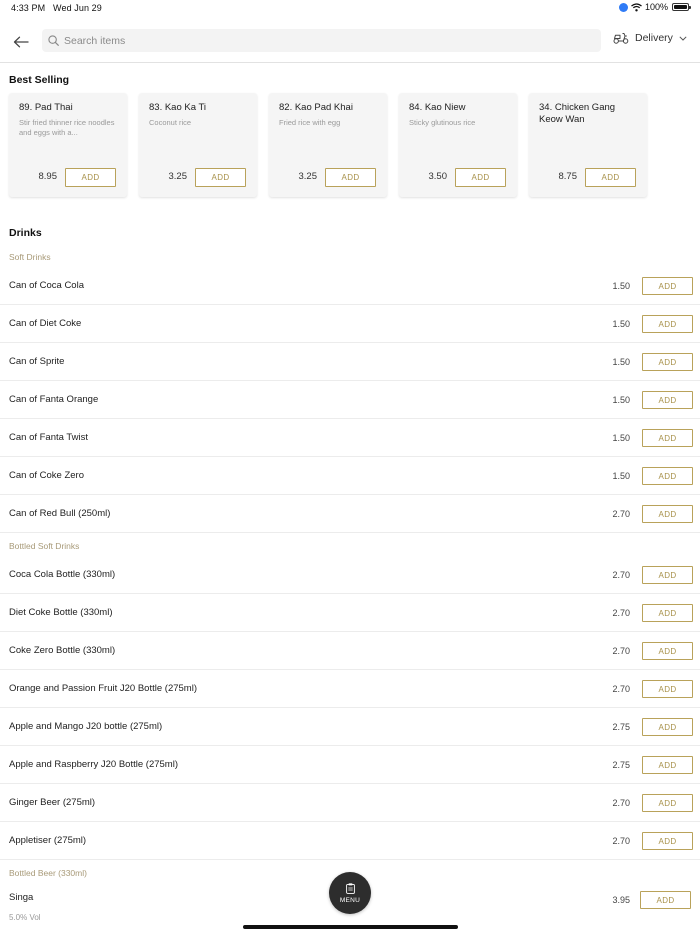  Describe the element at coordinates (93, 764) in the screenshot. I see `item-name: Apple and Raspberry J20 Bottle (275ml)` at that location.